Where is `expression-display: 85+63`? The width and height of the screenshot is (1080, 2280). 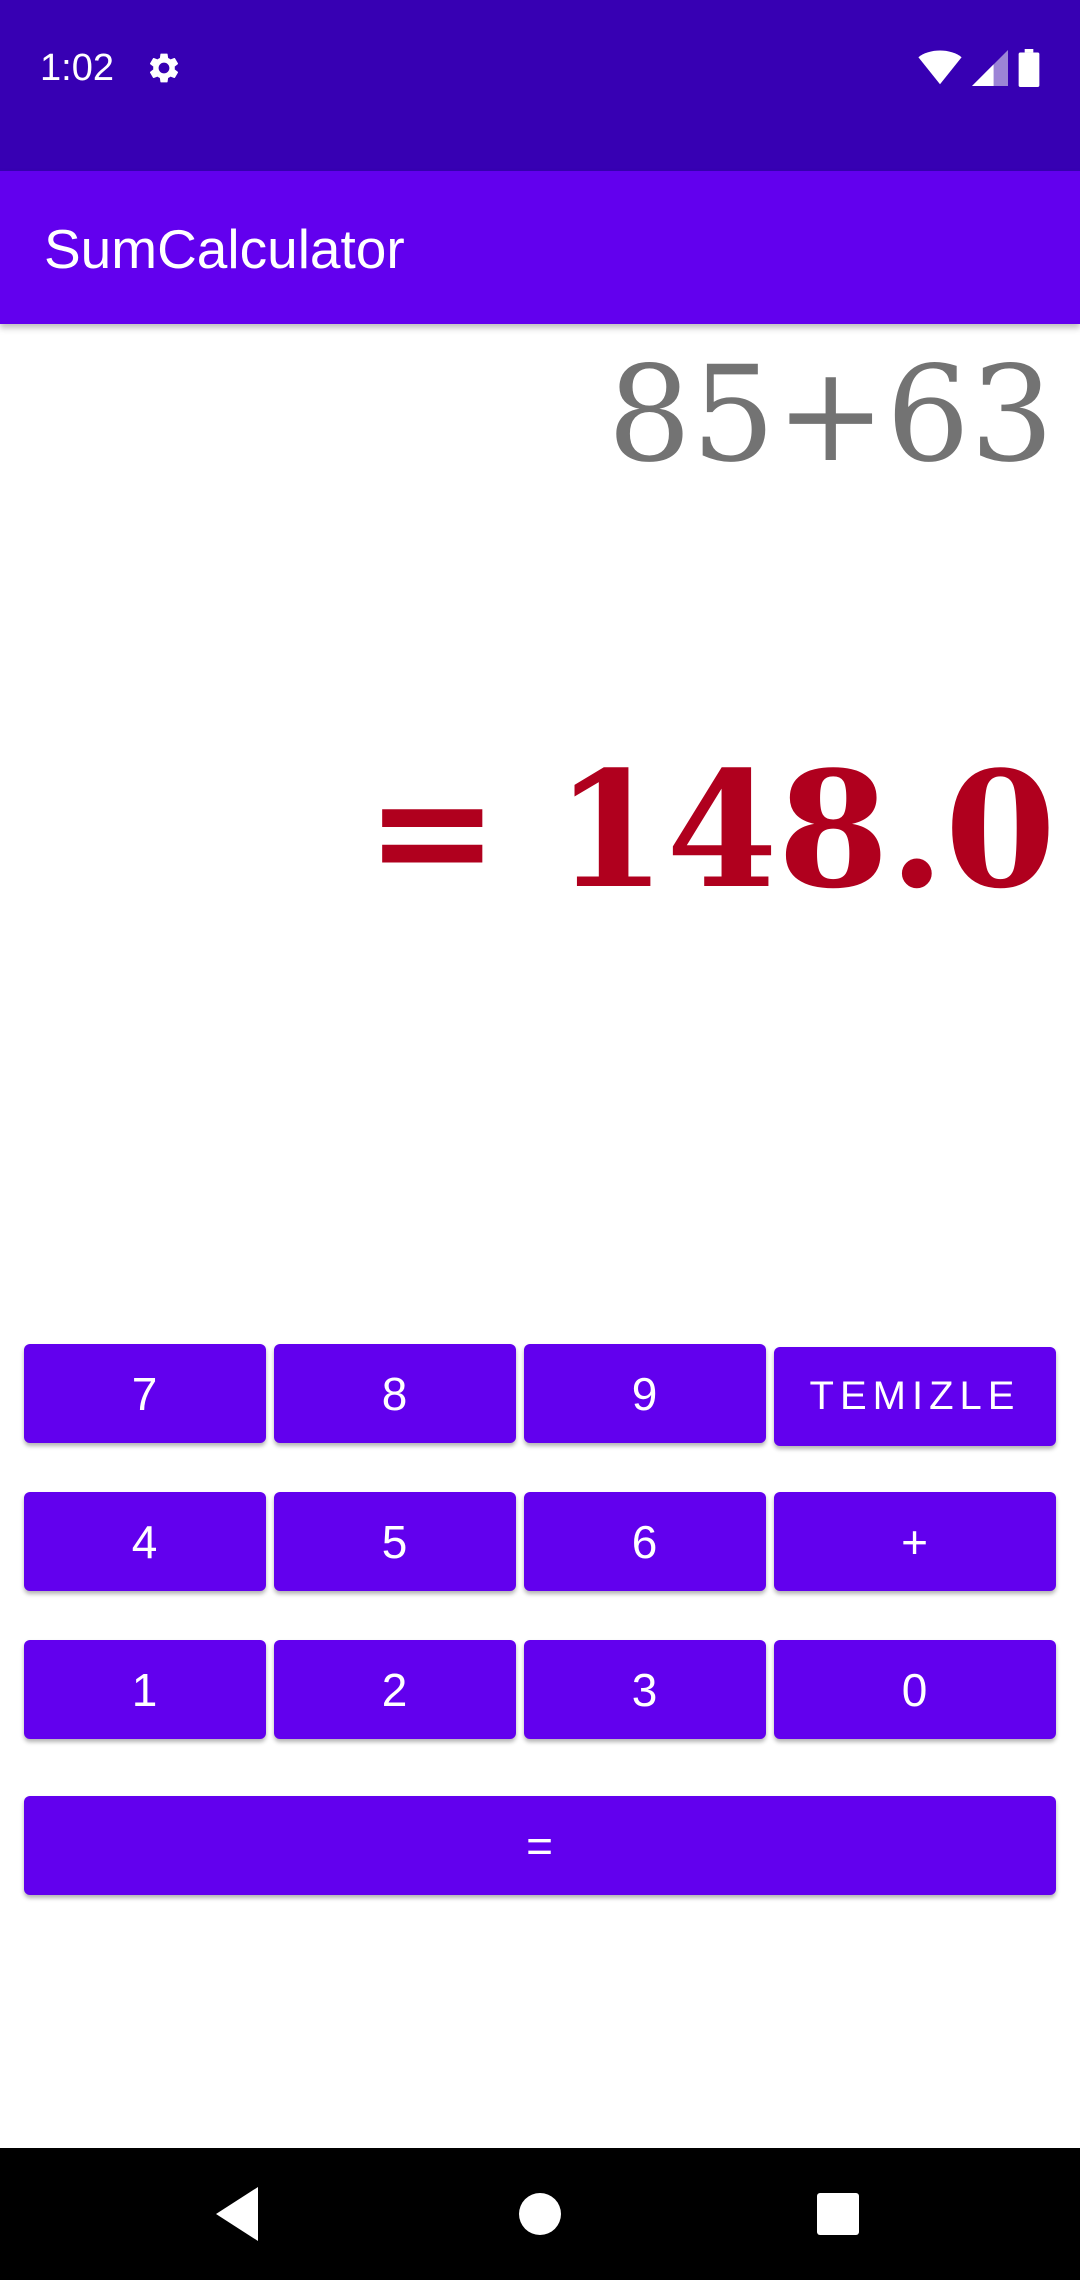 expression-display: 85+63 is located at coordinates (830, 415).